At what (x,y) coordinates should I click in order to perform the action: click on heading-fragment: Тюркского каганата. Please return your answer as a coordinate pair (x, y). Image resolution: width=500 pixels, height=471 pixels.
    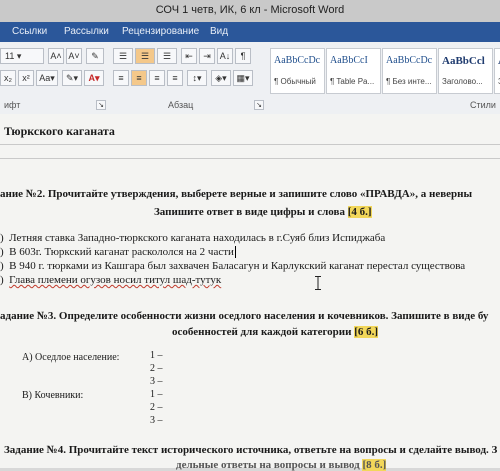
    Looking at the image, I should click on (59, 131).